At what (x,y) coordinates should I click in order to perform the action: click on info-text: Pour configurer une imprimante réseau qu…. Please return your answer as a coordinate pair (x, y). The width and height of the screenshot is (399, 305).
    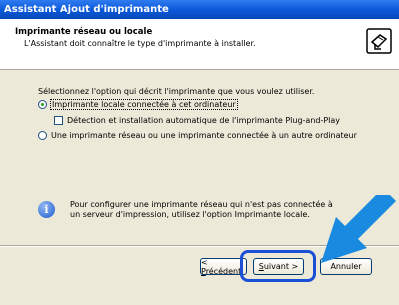
    Looking at the image, I should click on (201, 209).